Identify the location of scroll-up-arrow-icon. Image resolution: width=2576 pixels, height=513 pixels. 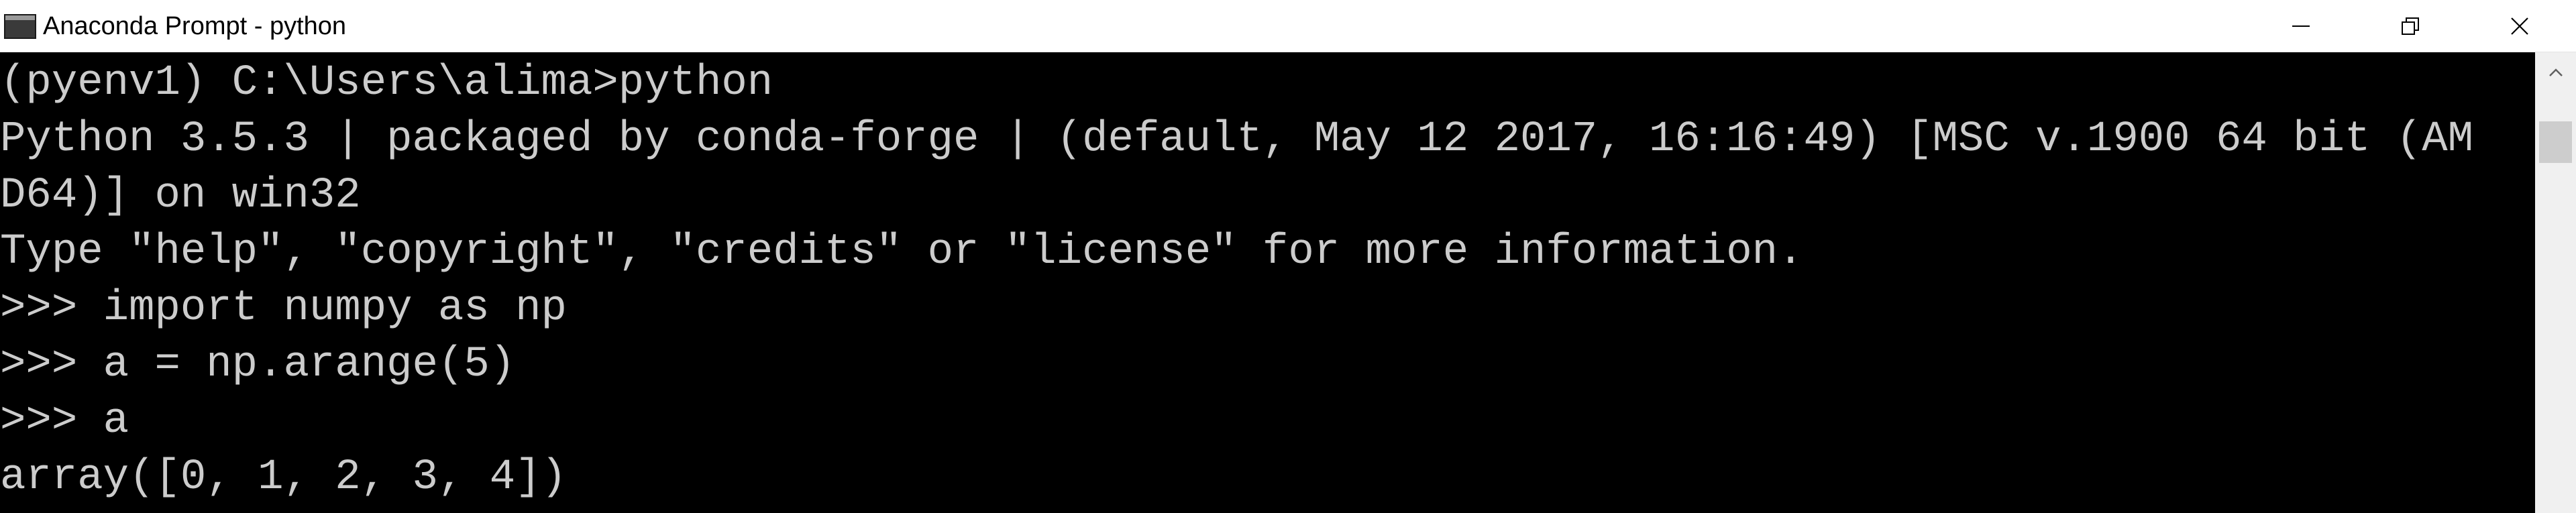
(2555, 72).